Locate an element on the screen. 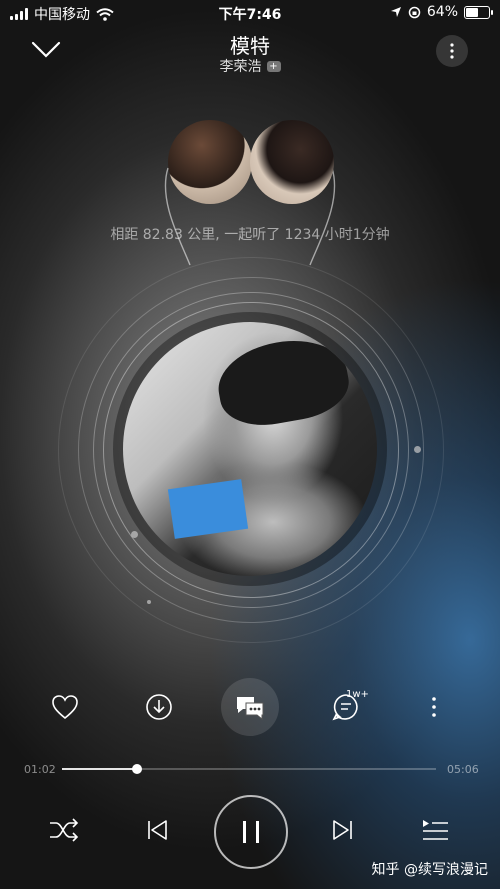 The image size is (500, 889). elapsed-time: 01:02 is located at coordinates (40, 769).